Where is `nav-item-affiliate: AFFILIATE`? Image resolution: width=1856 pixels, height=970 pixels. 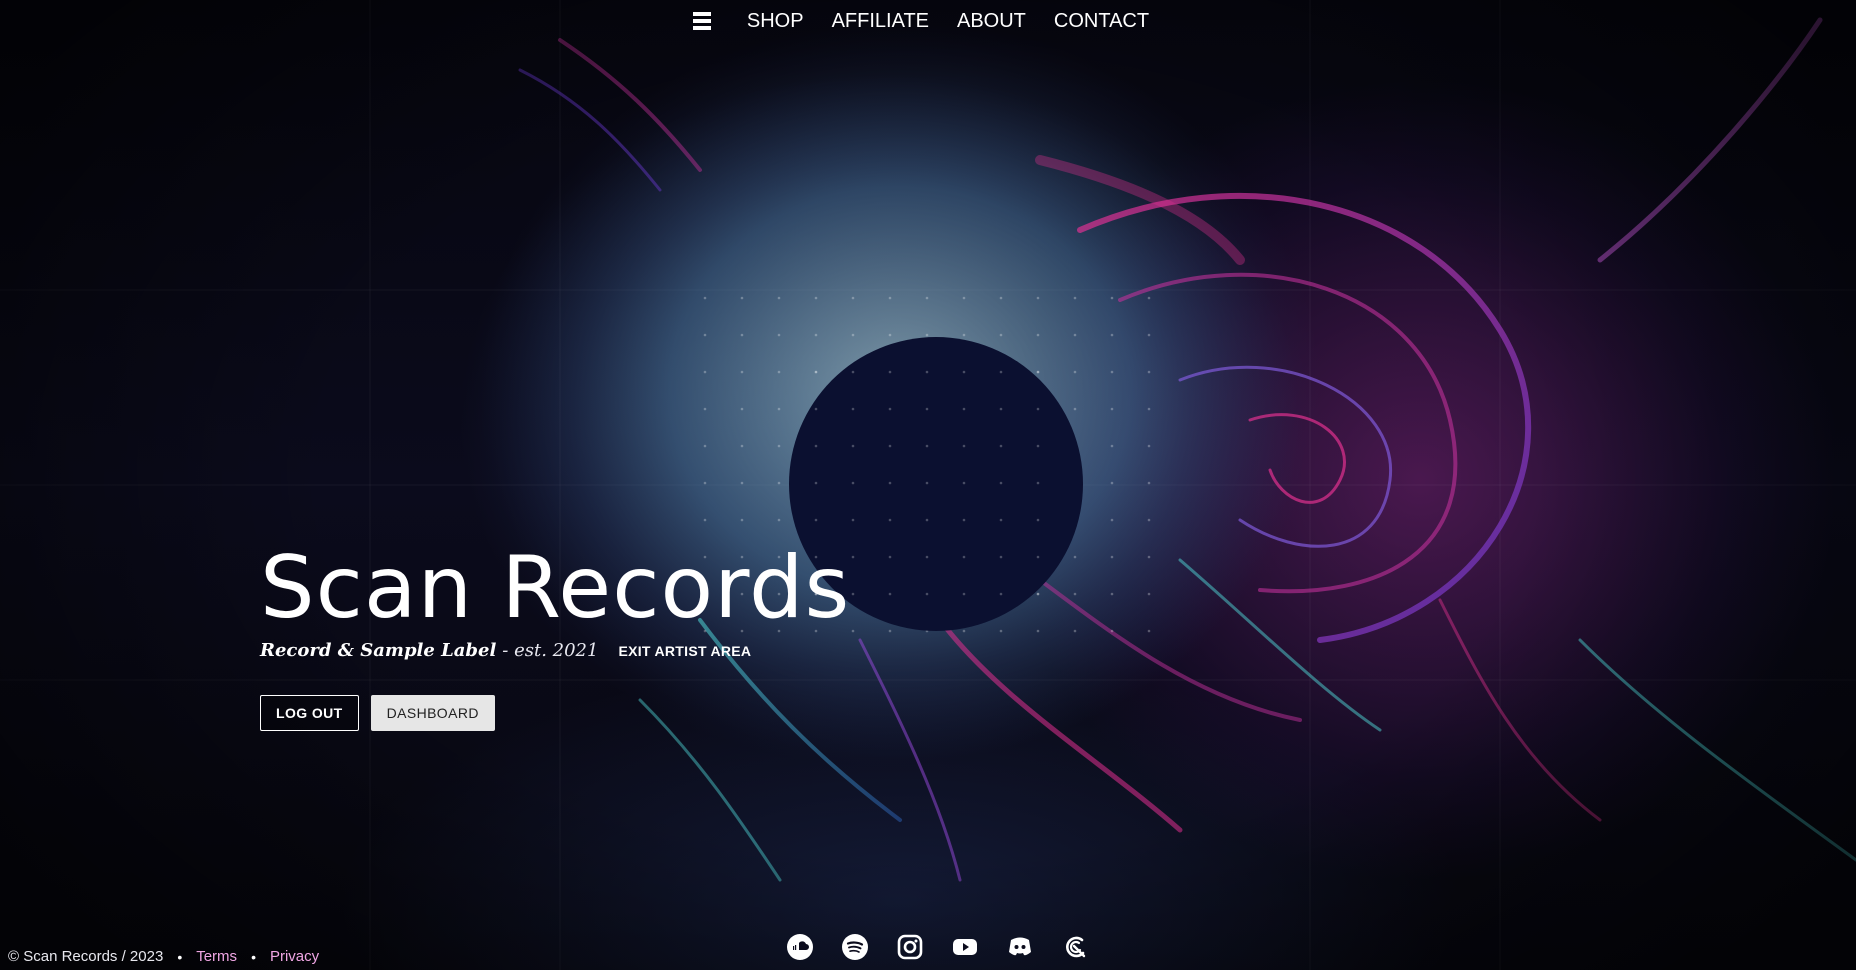
nav-item-affiliate: AFFILIATE is located at coordinates (880, 21).